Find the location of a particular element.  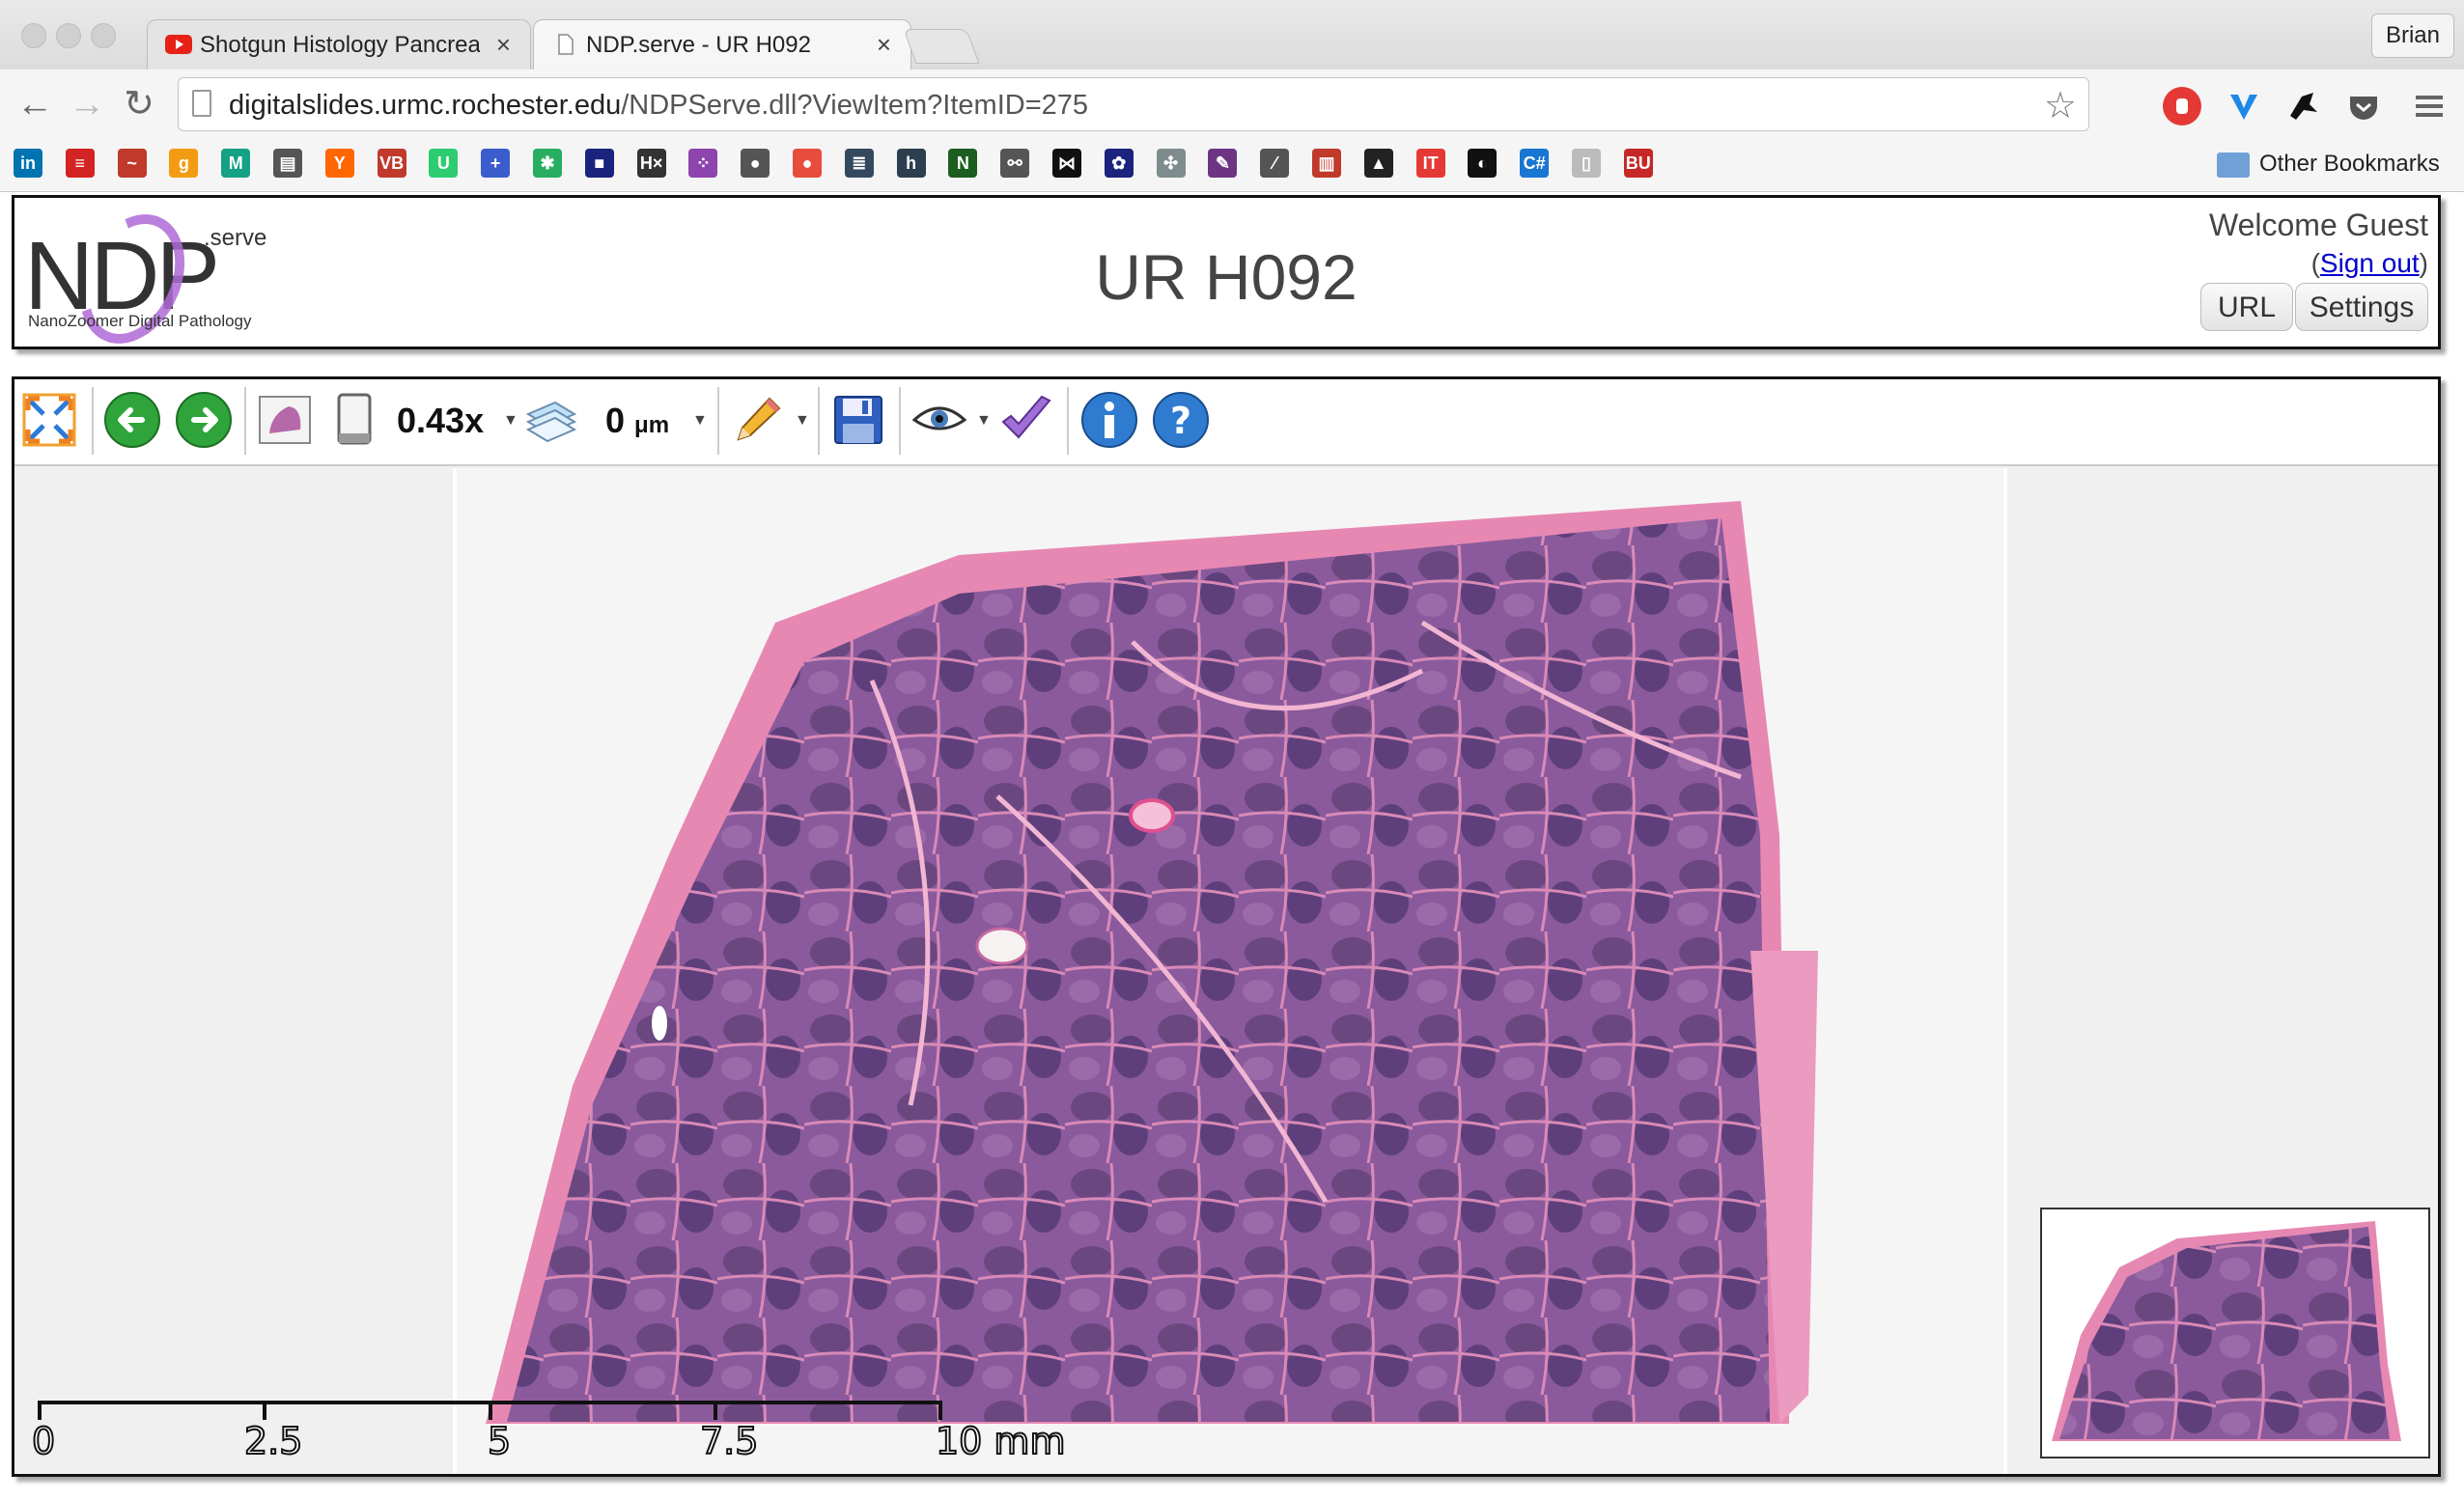

zoom-level: 0.43x is located at coordinates (441, 421).